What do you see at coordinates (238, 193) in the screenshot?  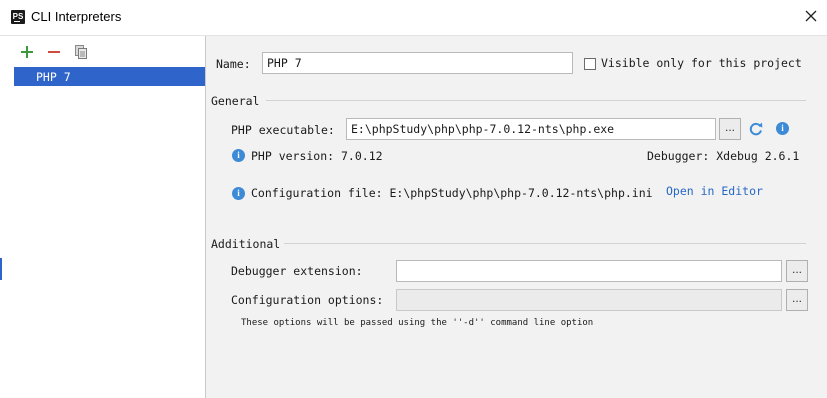 I see `config-info-icon: i` at bounding box center [238, 193].